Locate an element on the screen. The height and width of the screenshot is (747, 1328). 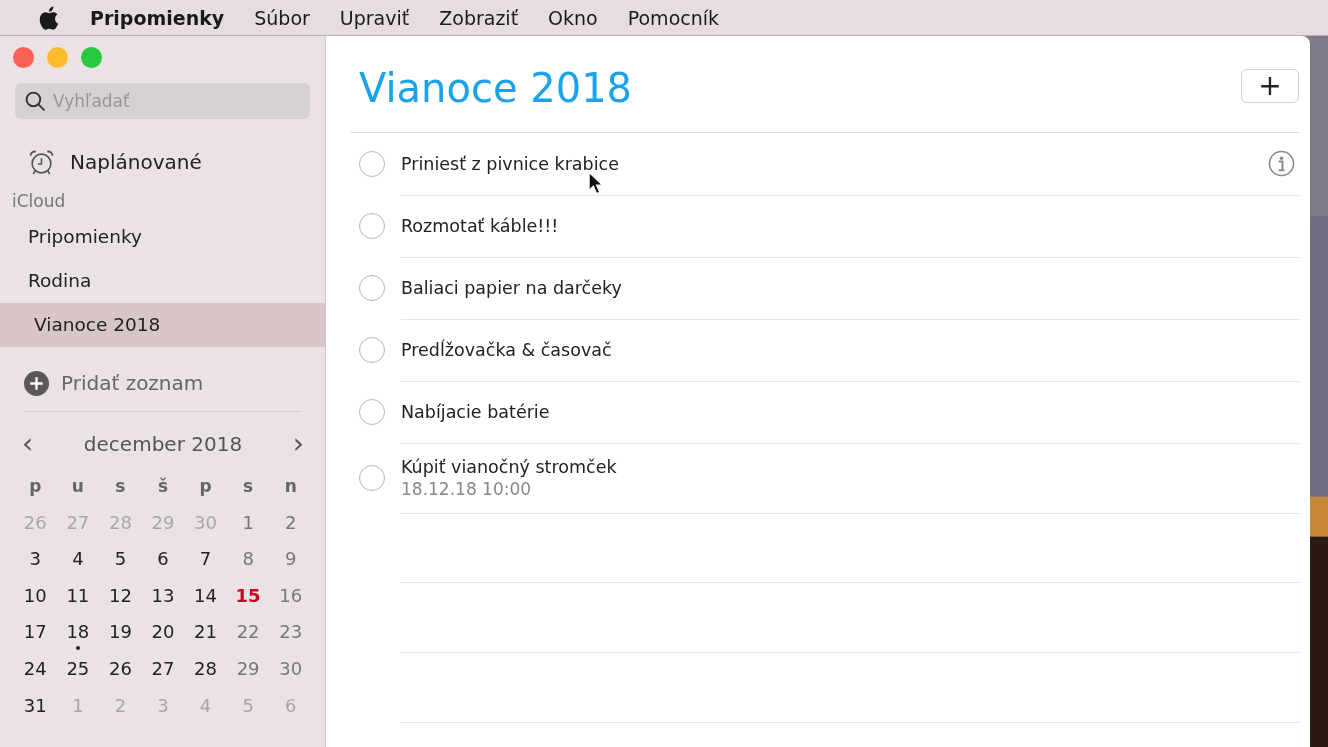
search-field: Vyhľadať is located at coordinates (162, 101).